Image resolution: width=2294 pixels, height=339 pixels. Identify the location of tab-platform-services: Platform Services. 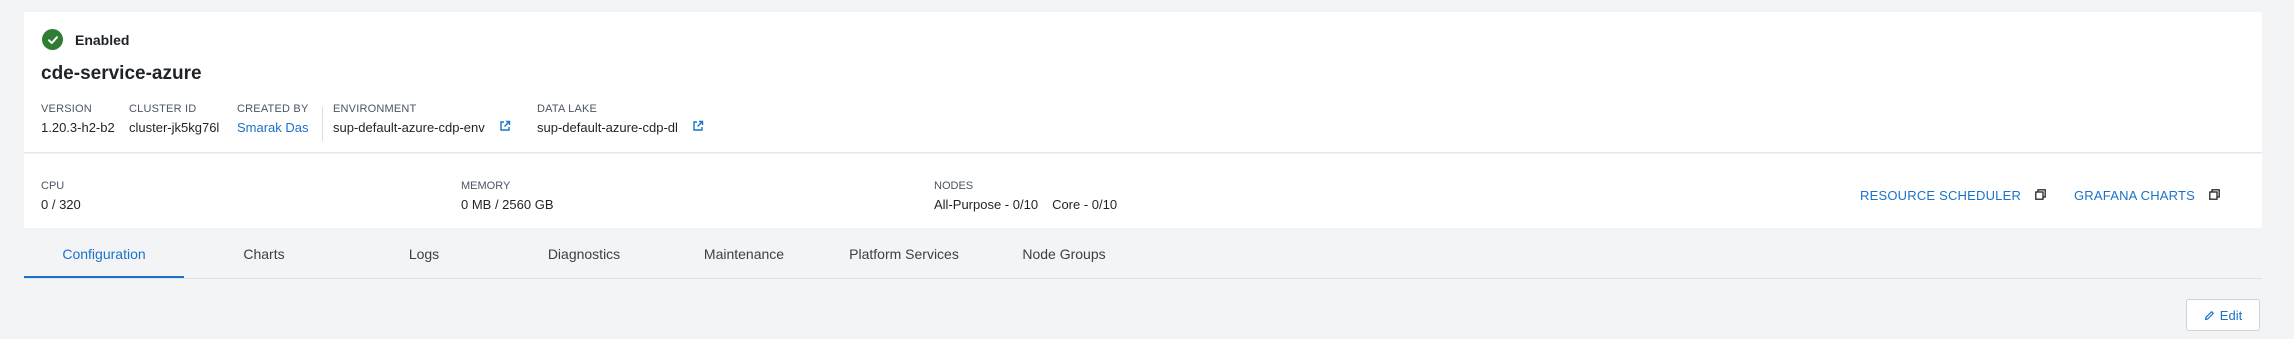
(904, 254).